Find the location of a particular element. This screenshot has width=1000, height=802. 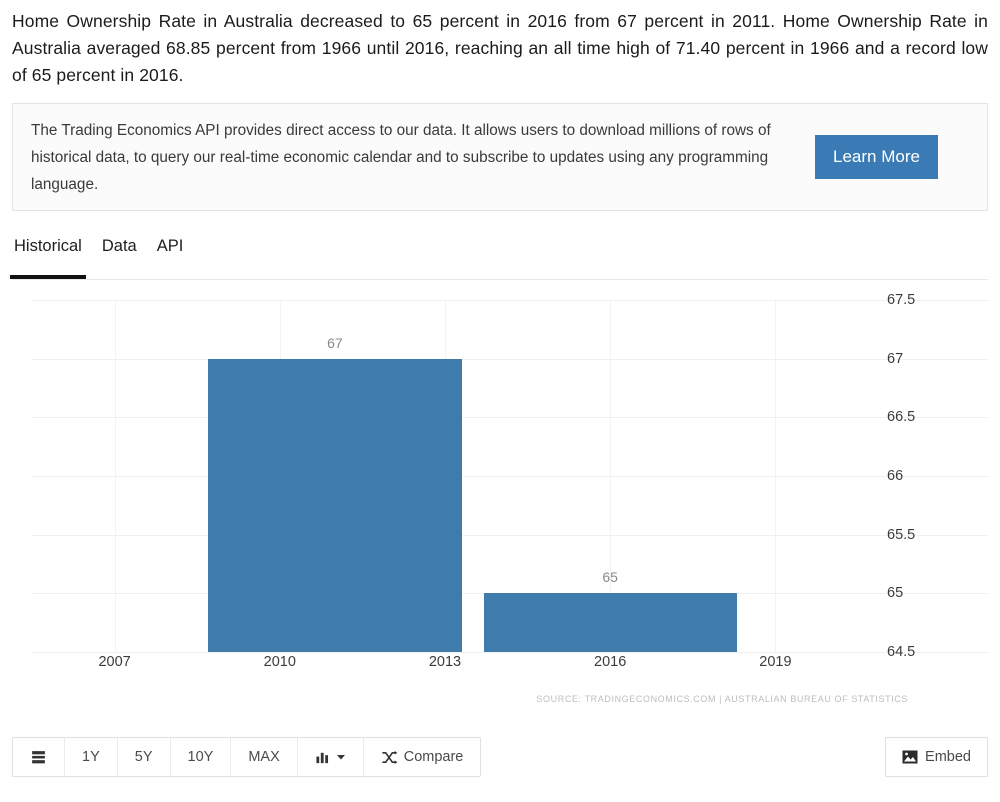

chart-type-button is located at coordinates (330, 757).